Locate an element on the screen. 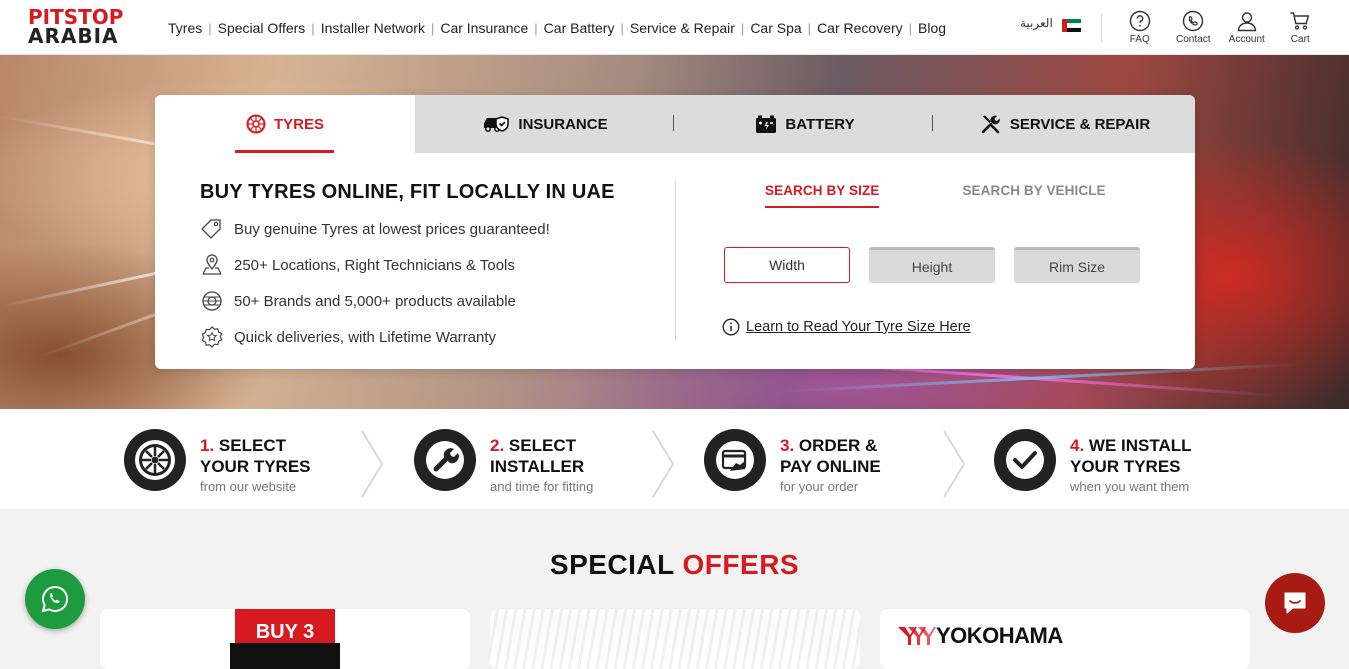 The height and width of the screenshot is (669, 1349). tyre-stack-icon is located at coordinates (212, 301).